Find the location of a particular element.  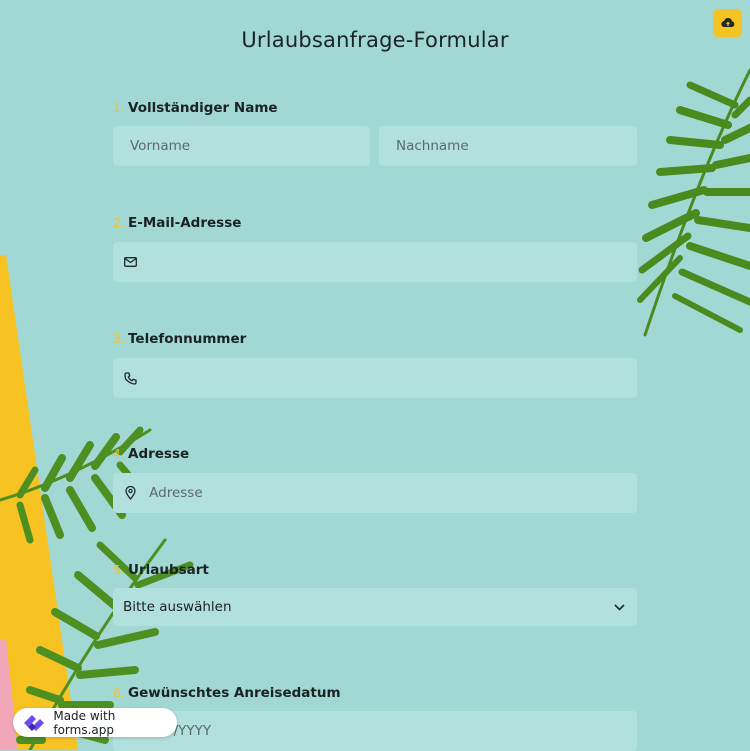

email-field is located at coordinates (375, 262).